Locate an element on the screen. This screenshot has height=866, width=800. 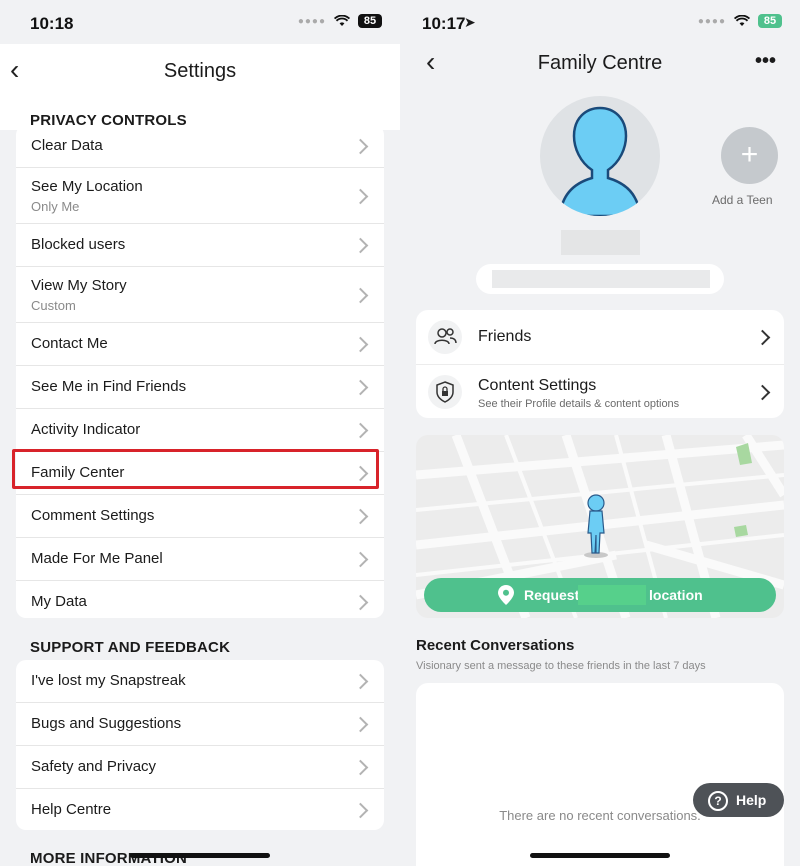
list-item: Comment Settings is located at coordinates (200, 516).